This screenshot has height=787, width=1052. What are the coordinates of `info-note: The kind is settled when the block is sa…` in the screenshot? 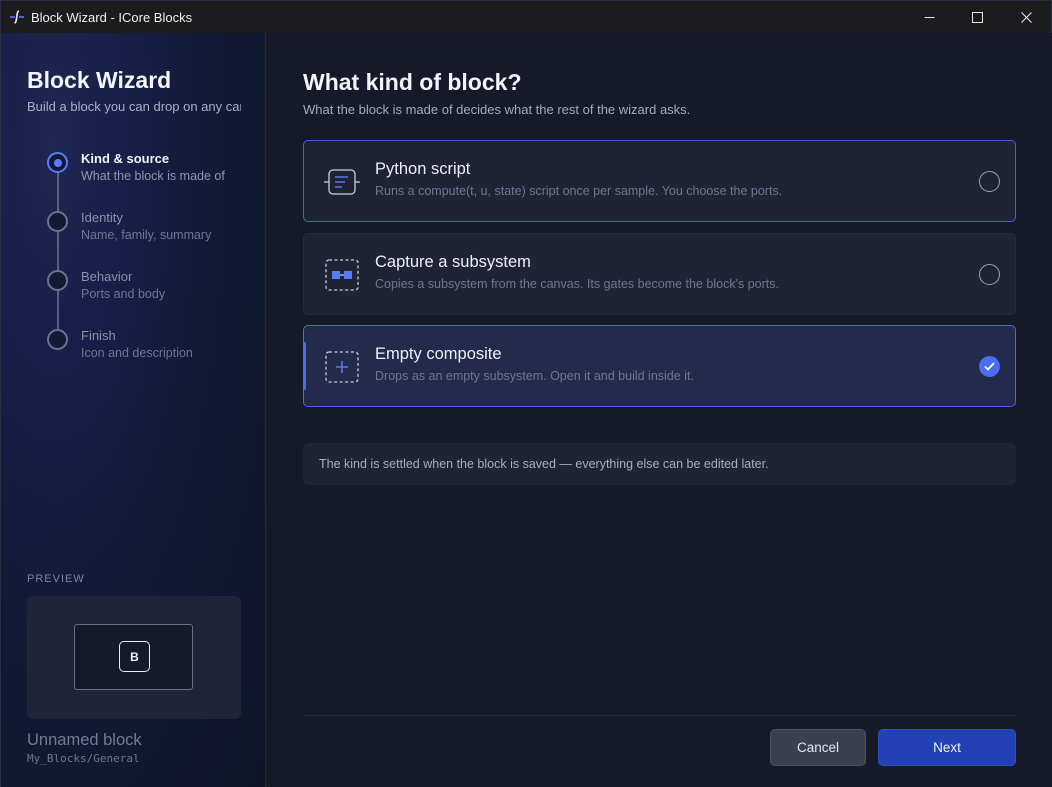 It's located at (659, 464).